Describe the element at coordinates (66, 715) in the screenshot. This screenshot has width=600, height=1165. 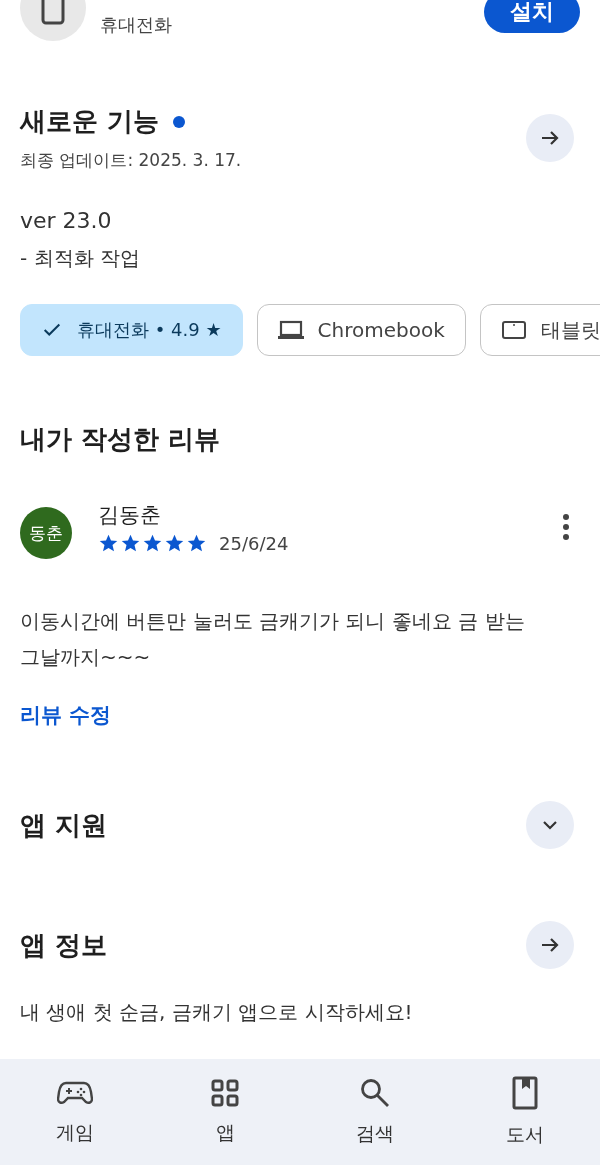
I see `edit-review-link: 리뷰 수정` at that location.